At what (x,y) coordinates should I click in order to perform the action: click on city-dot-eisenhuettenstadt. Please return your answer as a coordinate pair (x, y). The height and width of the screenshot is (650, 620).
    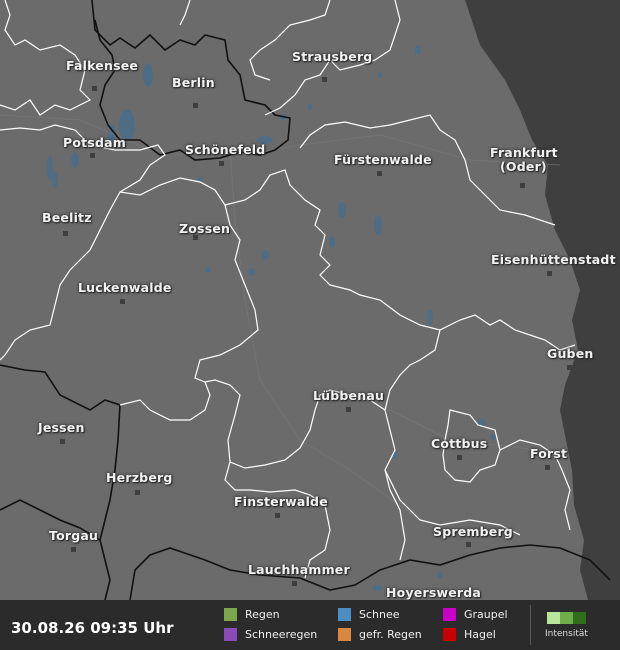
    Looking at the image, I should click on (549, 273).